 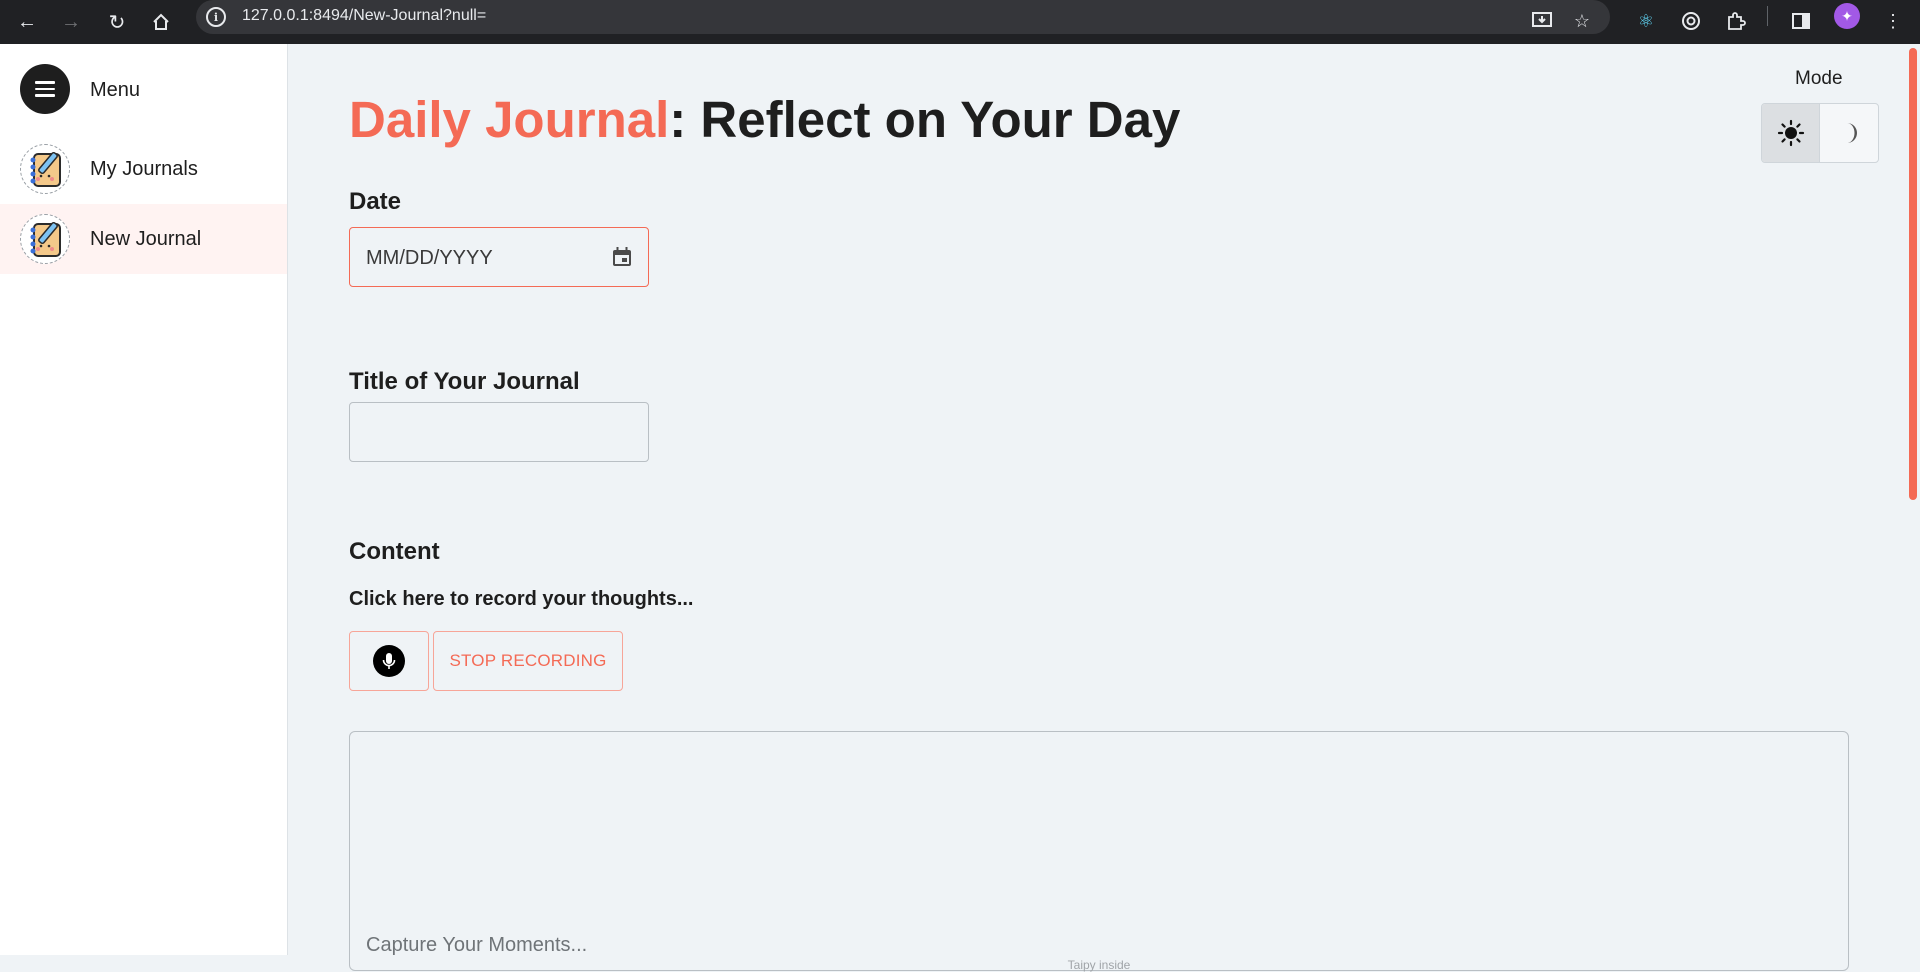 I want to click on install-app-icon, so click(x=1542, y=21).